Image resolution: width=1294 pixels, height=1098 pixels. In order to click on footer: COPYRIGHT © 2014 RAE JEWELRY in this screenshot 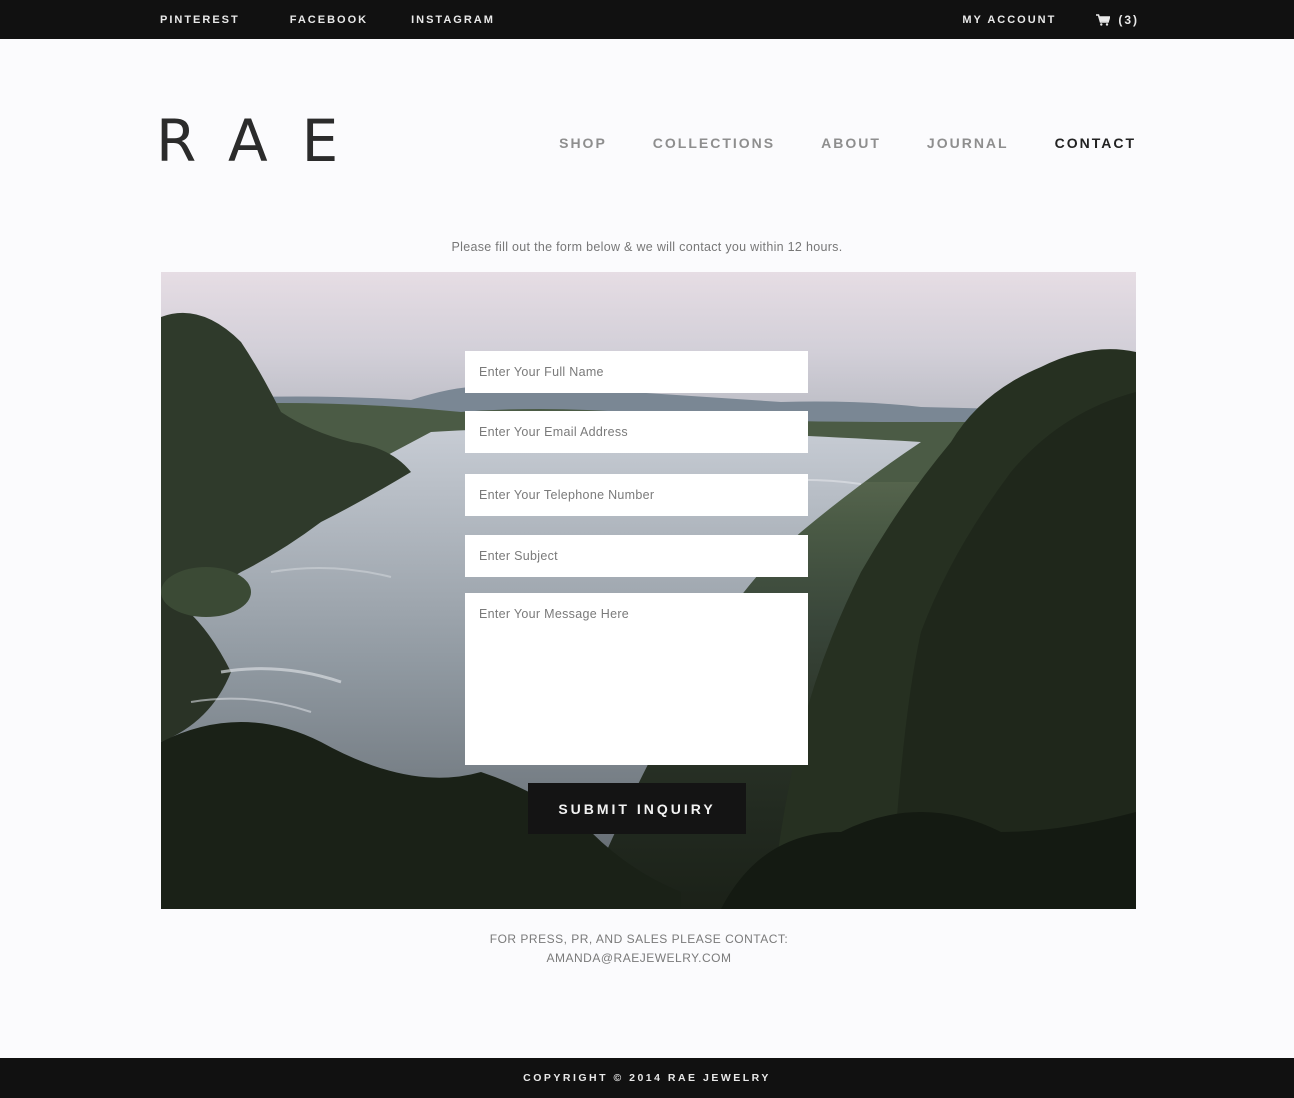, I will do `click(647, 1078)`.